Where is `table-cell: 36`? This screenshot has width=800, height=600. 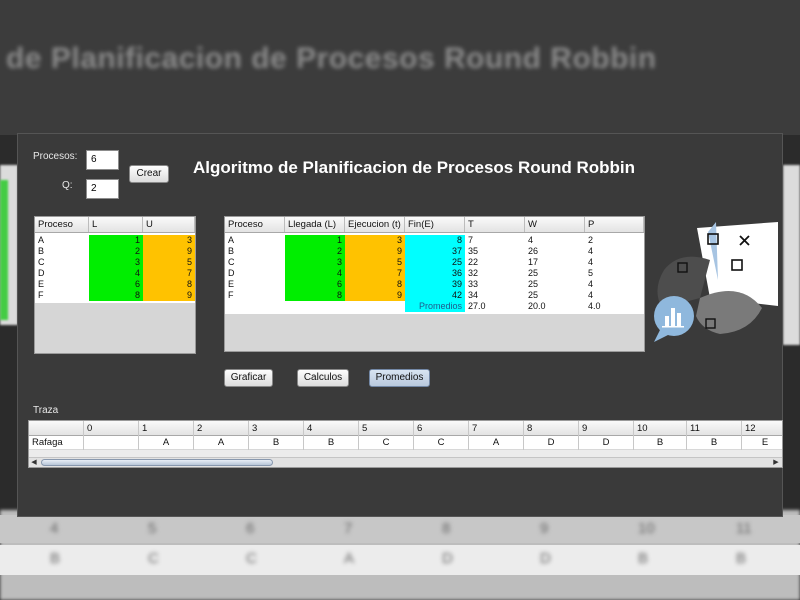 table-cell: 36 is located at coordinates (435, 273).